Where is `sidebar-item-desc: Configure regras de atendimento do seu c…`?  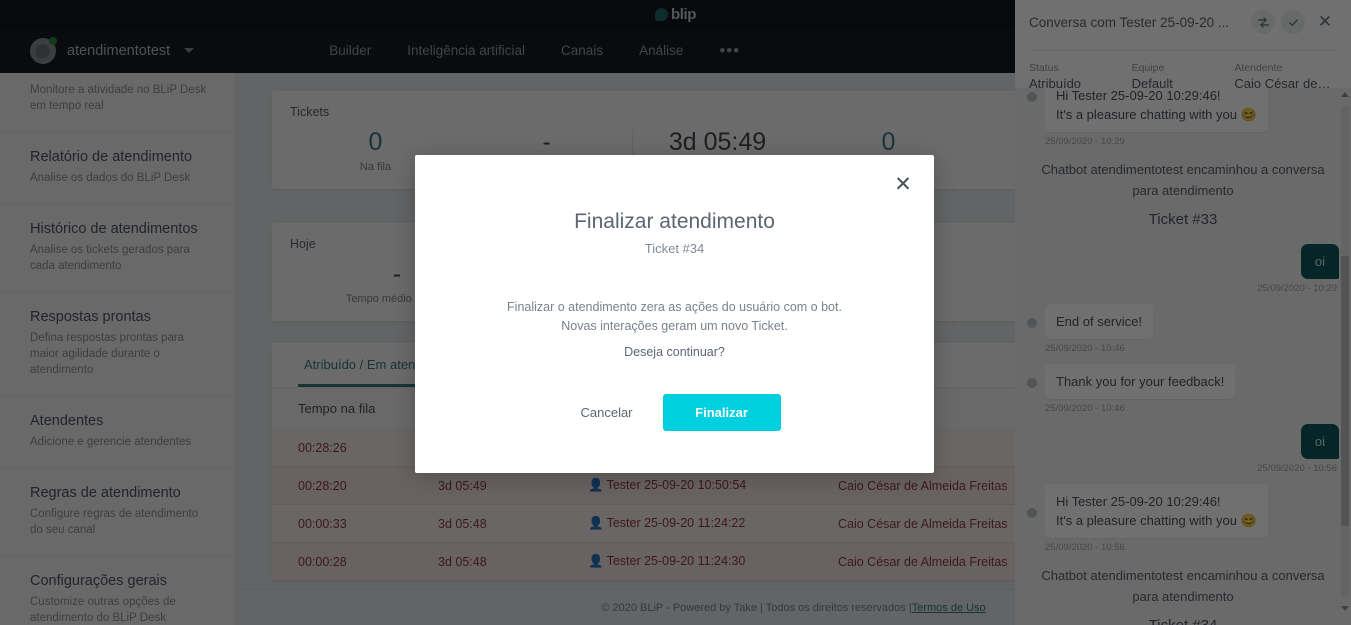 sidebar-item-desc: Configure regras de atendimento do seu c… is located at coordinates (114, 522).